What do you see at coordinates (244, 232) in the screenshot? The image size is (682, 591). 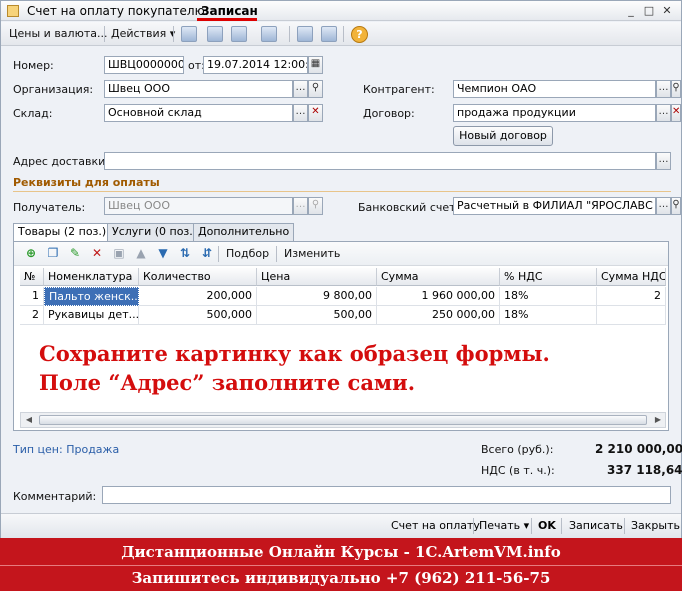 I see `tab-additional: Дополнительно` at bounding box center [244, 232].